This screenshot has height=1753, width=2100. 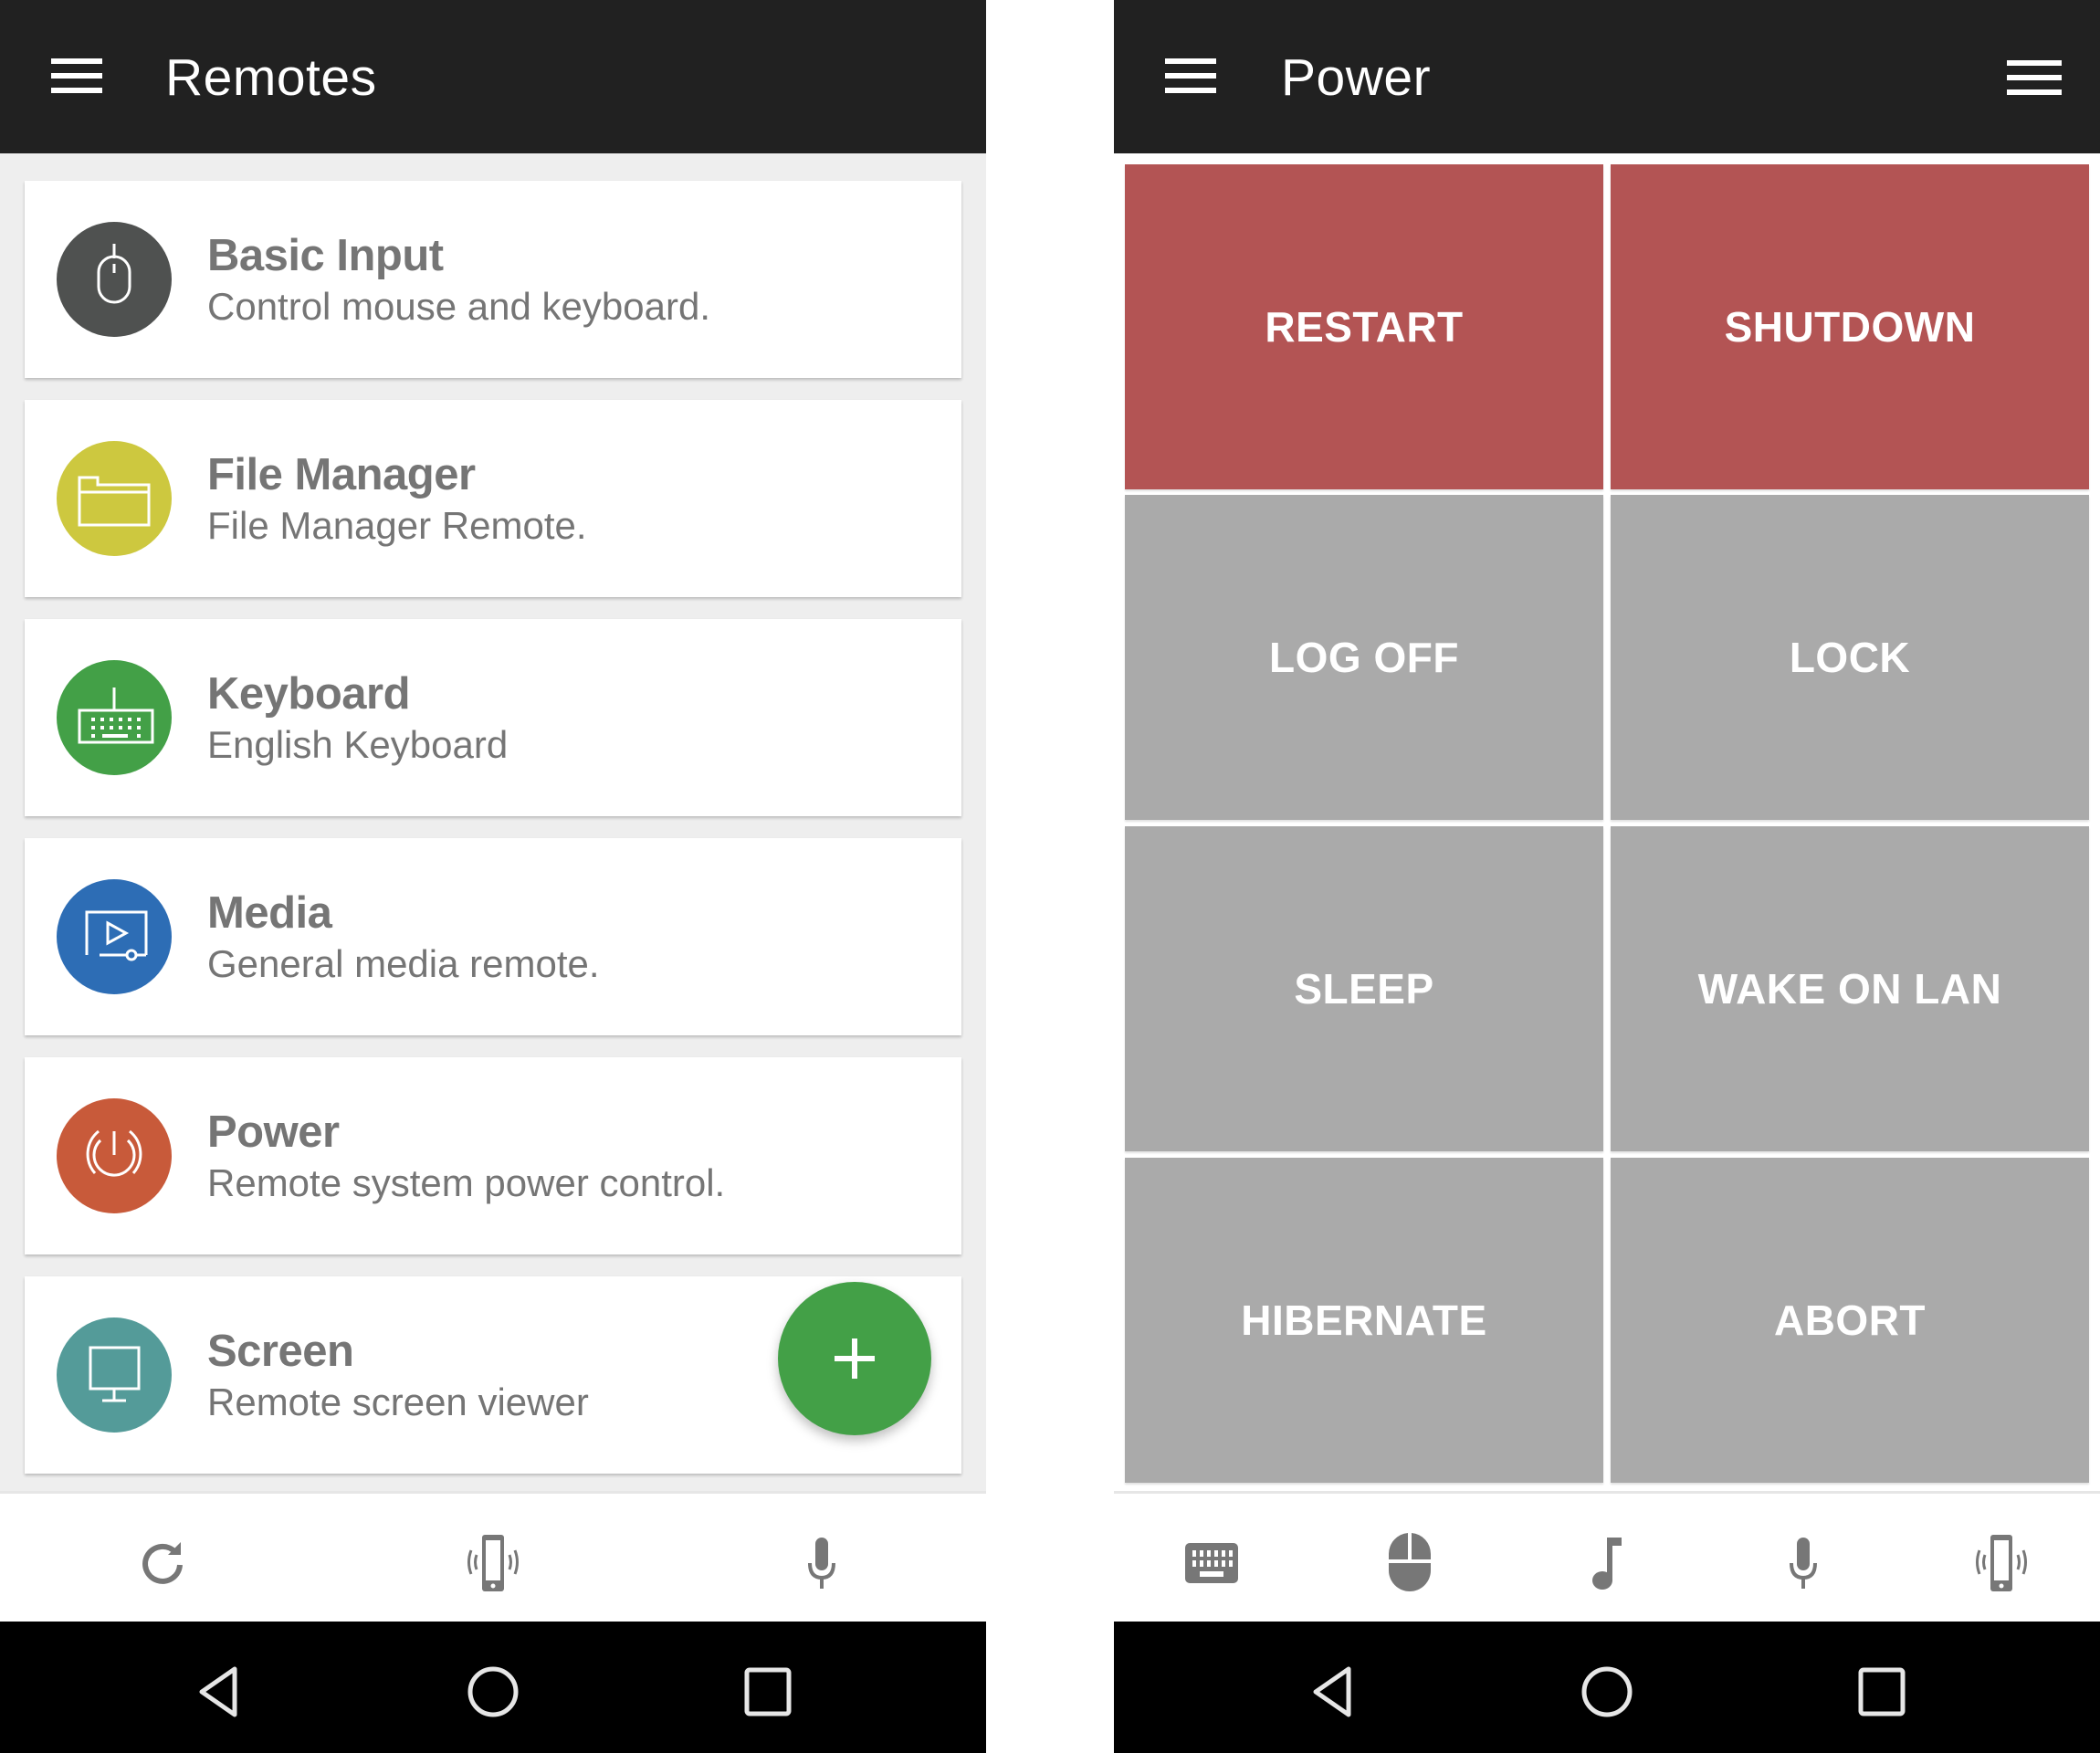 I want to click on remote-card-keyboard: Keyboard English Keyboard, so click(x=493, y=717).